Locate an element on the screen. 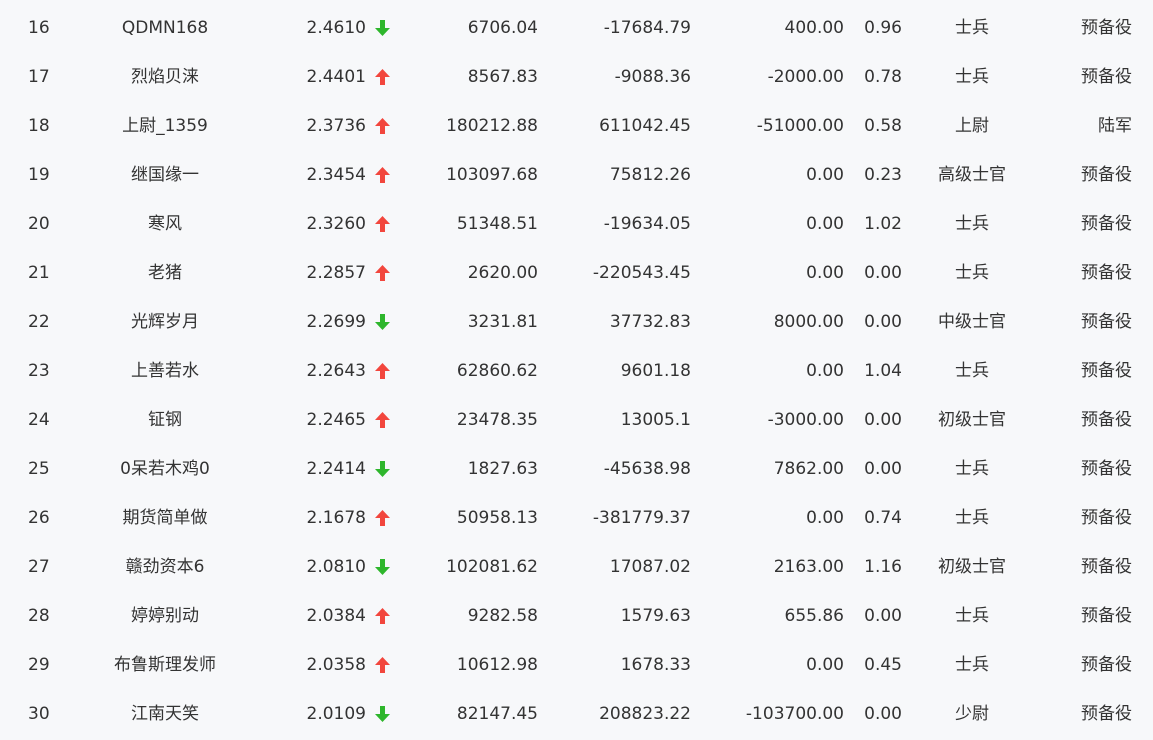 The image size is (1153, 740). name-cell: 寒风 is located at coordinates (165, 224).